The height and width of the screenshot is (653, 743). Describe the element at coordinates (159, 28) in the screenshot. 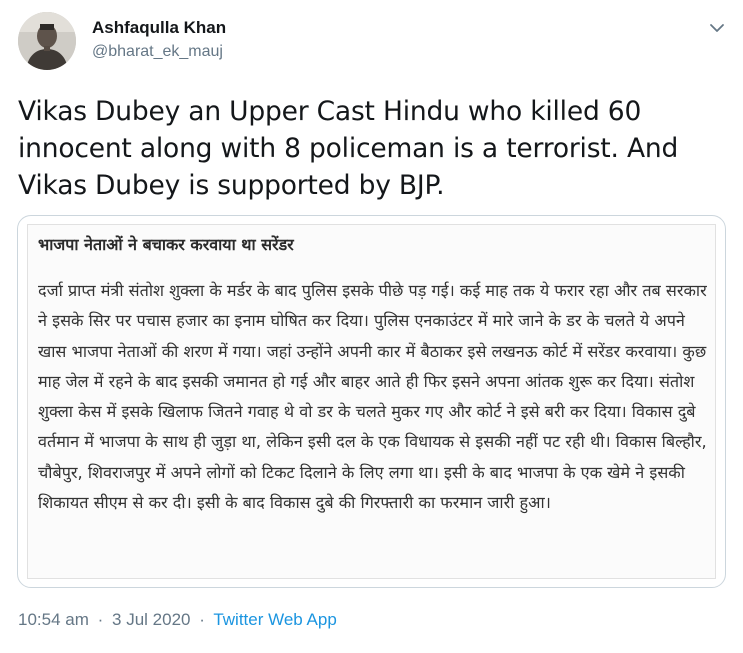

I see `display-name: Ashfaqulla Khan` at that location.